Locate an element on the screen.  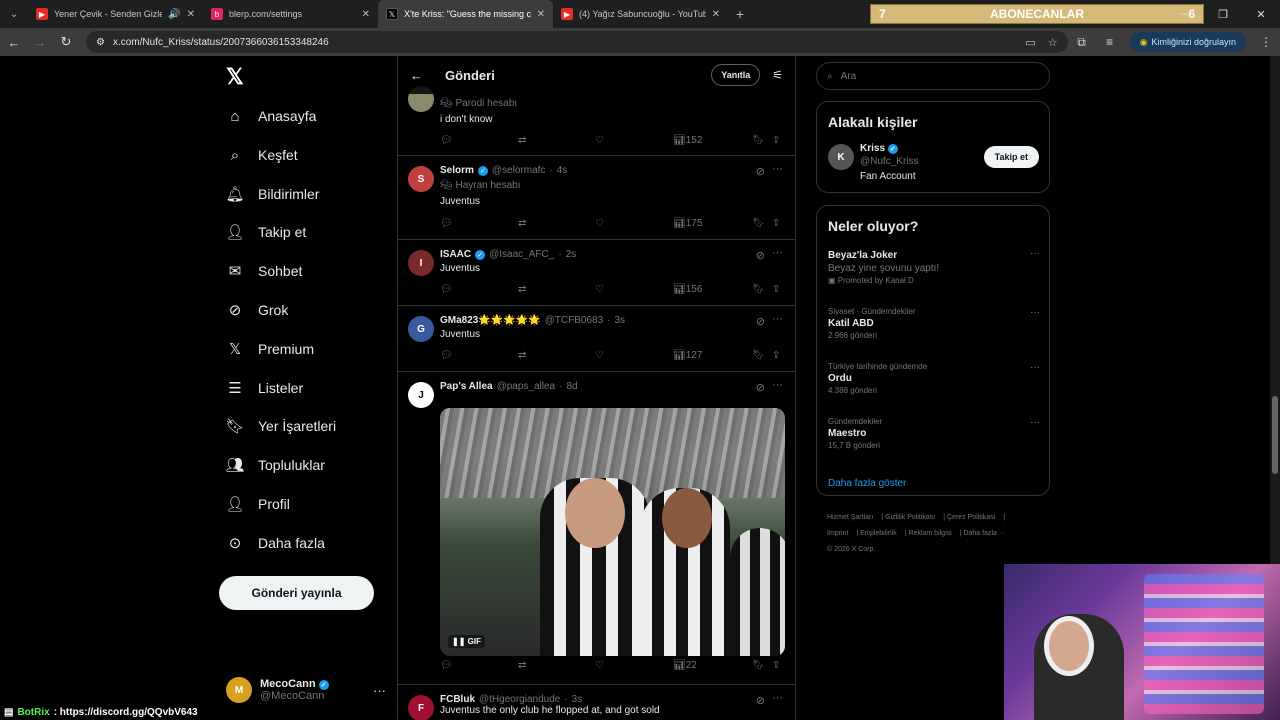
browser-tab: ▶ Yener Çevik - Senden Gizle 🔊 ✕ is located at coordinates (115, 14).